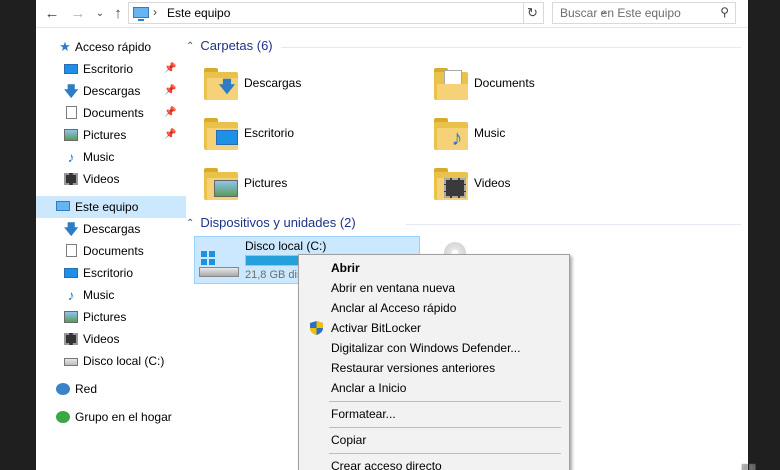 The width and height of the screenshot is (780, 470). What do you see at coordinates (273, 83) in the screenshot?
I see `folder-label: Descargas` at bounding box center [273, 83].